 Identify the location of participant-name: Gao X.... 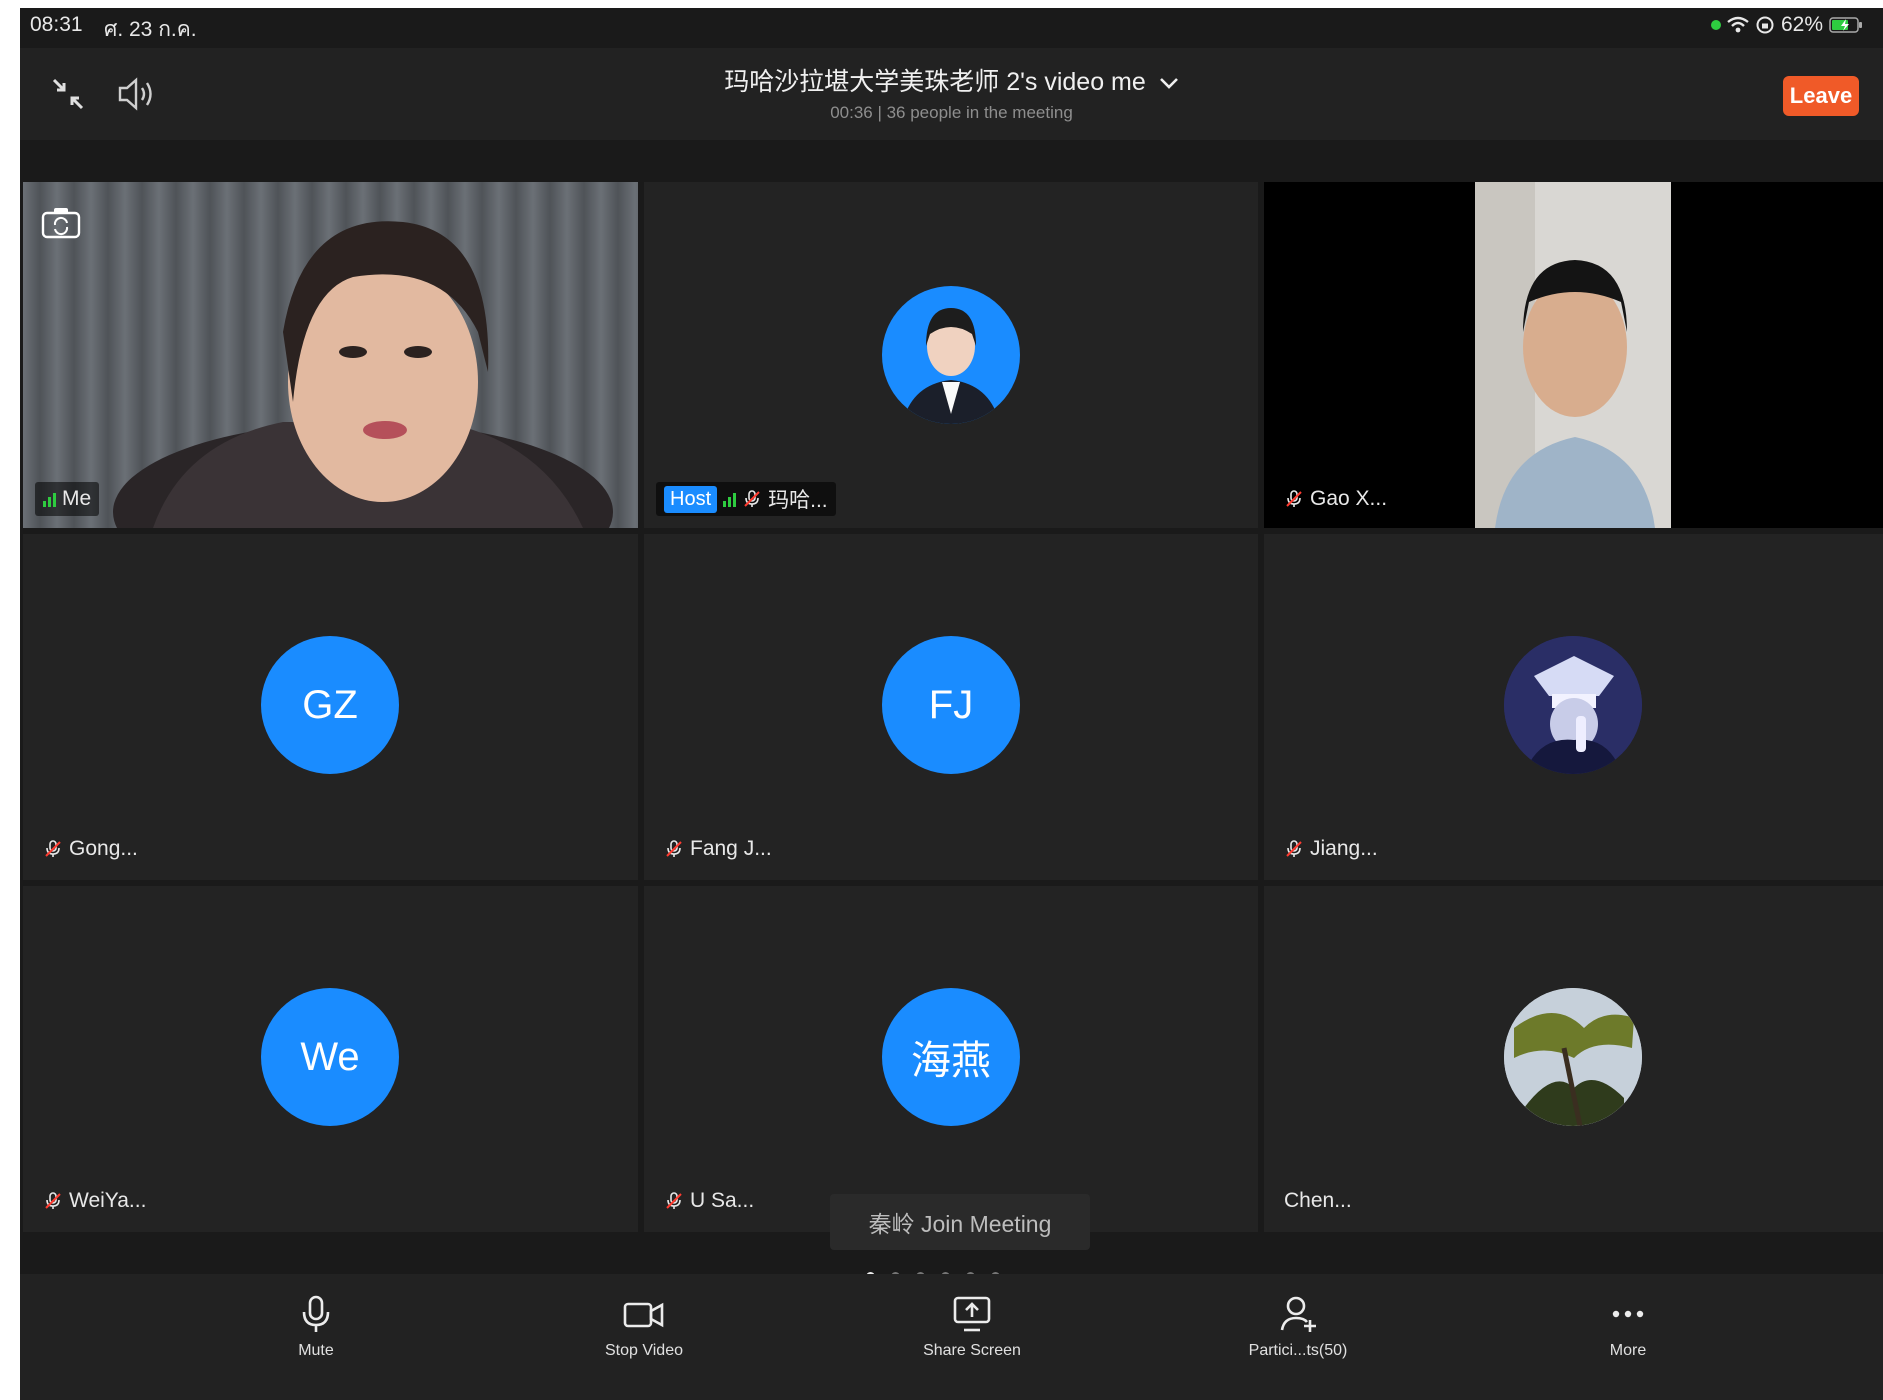
(1349, 498).